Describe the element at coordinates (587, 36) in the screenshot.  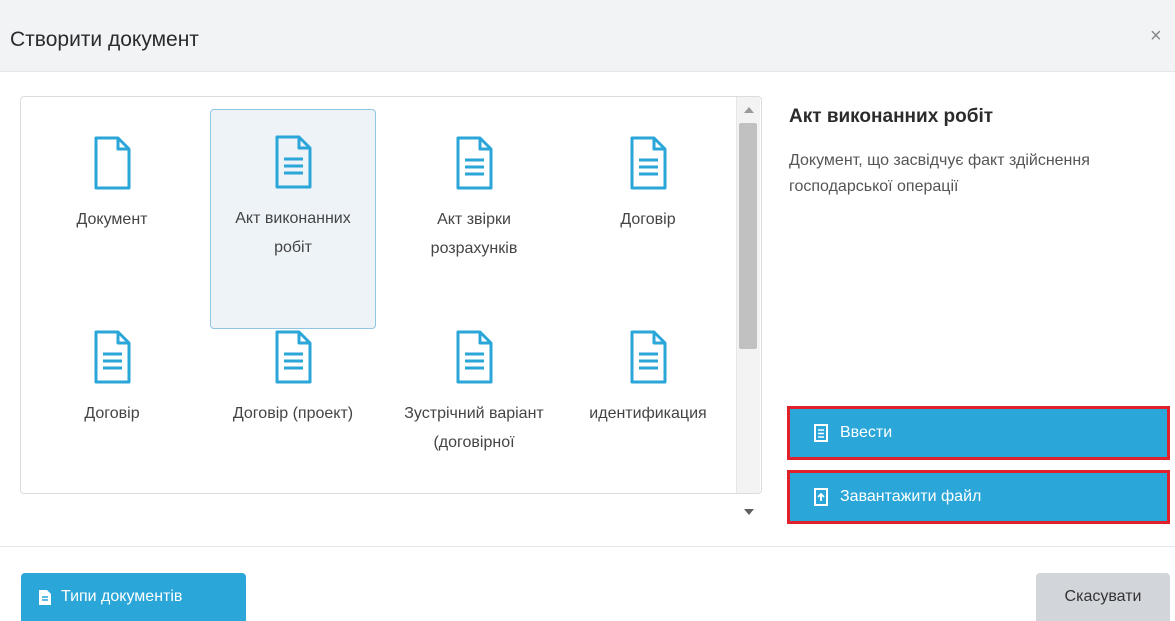
I see `dialog-header: Створити документ ×` at that location.